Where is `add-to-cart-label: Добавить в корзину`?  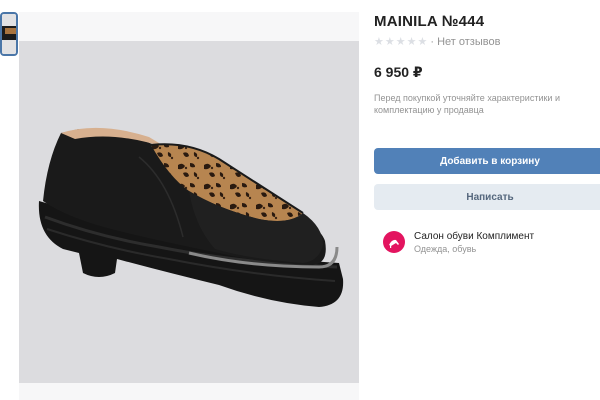
add-to-cart-label: Добавить в корзину is located at coordinates (490, 161).